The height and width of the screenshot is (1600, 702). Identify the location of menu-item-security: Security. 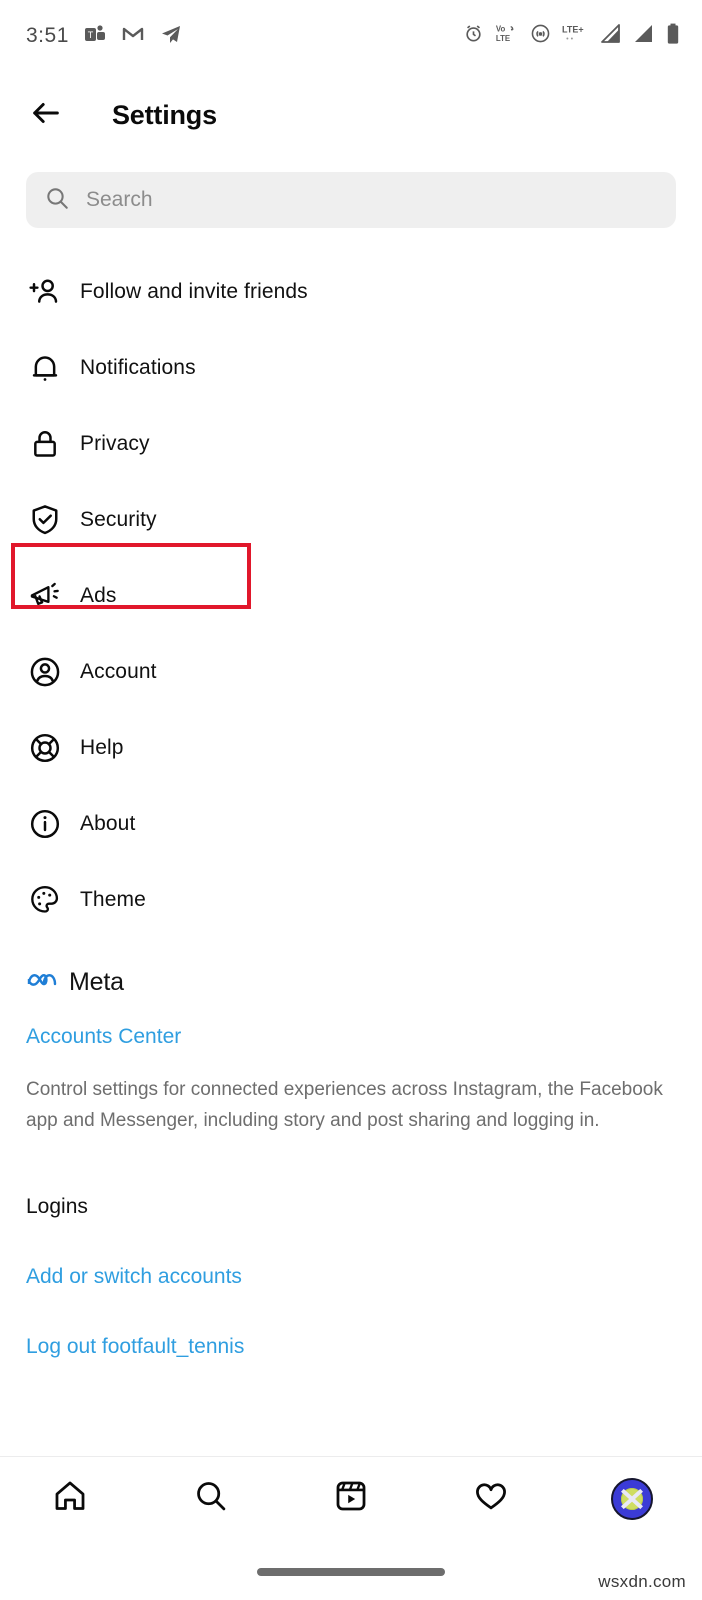
(351, 520).